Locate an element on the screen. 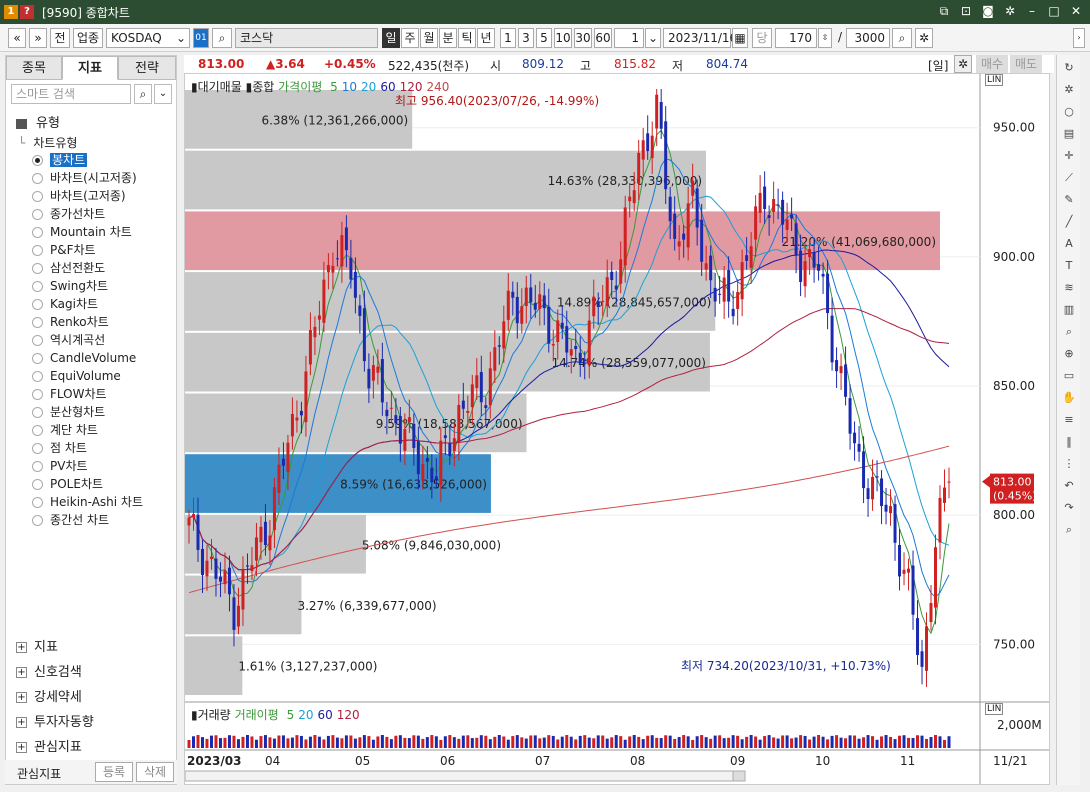 This screenshot has width=1090, height=792. axis-scale-tag: LIN is located at coordinates (994, 80).